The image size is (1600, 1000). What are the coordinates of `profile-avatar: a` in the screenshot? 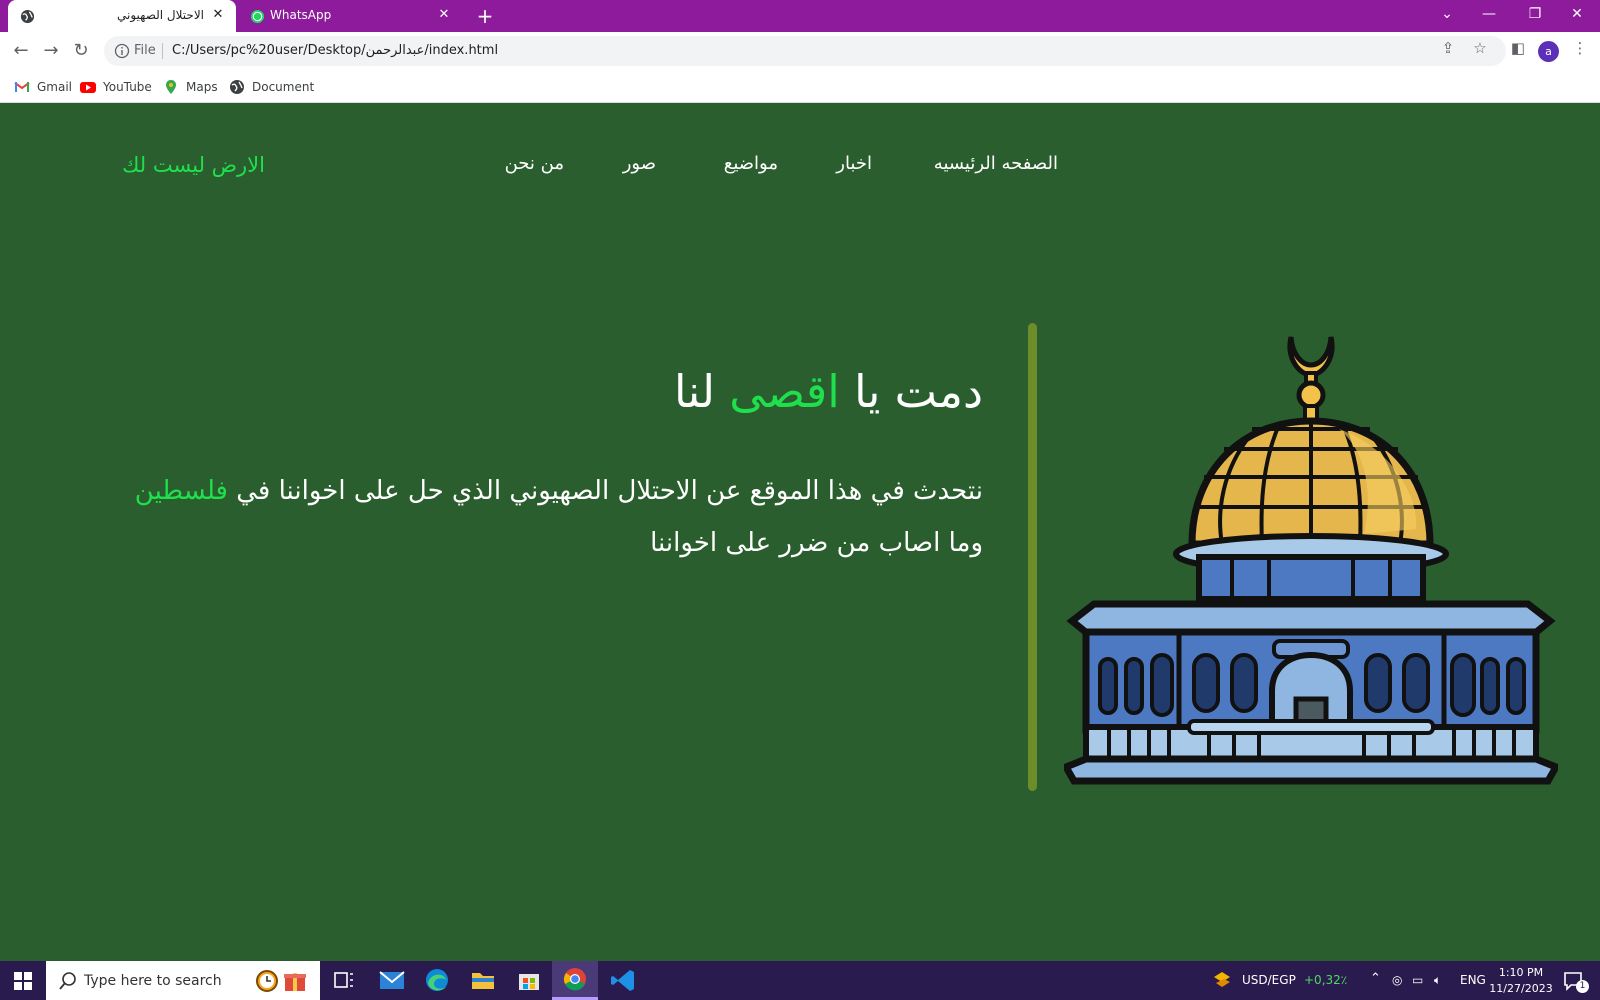 It's located at (1548, 51).